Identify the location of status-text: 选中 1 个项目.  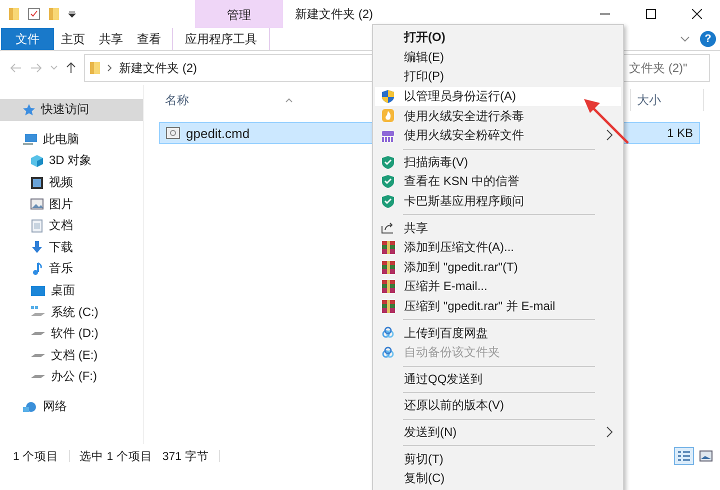
(116, 457).